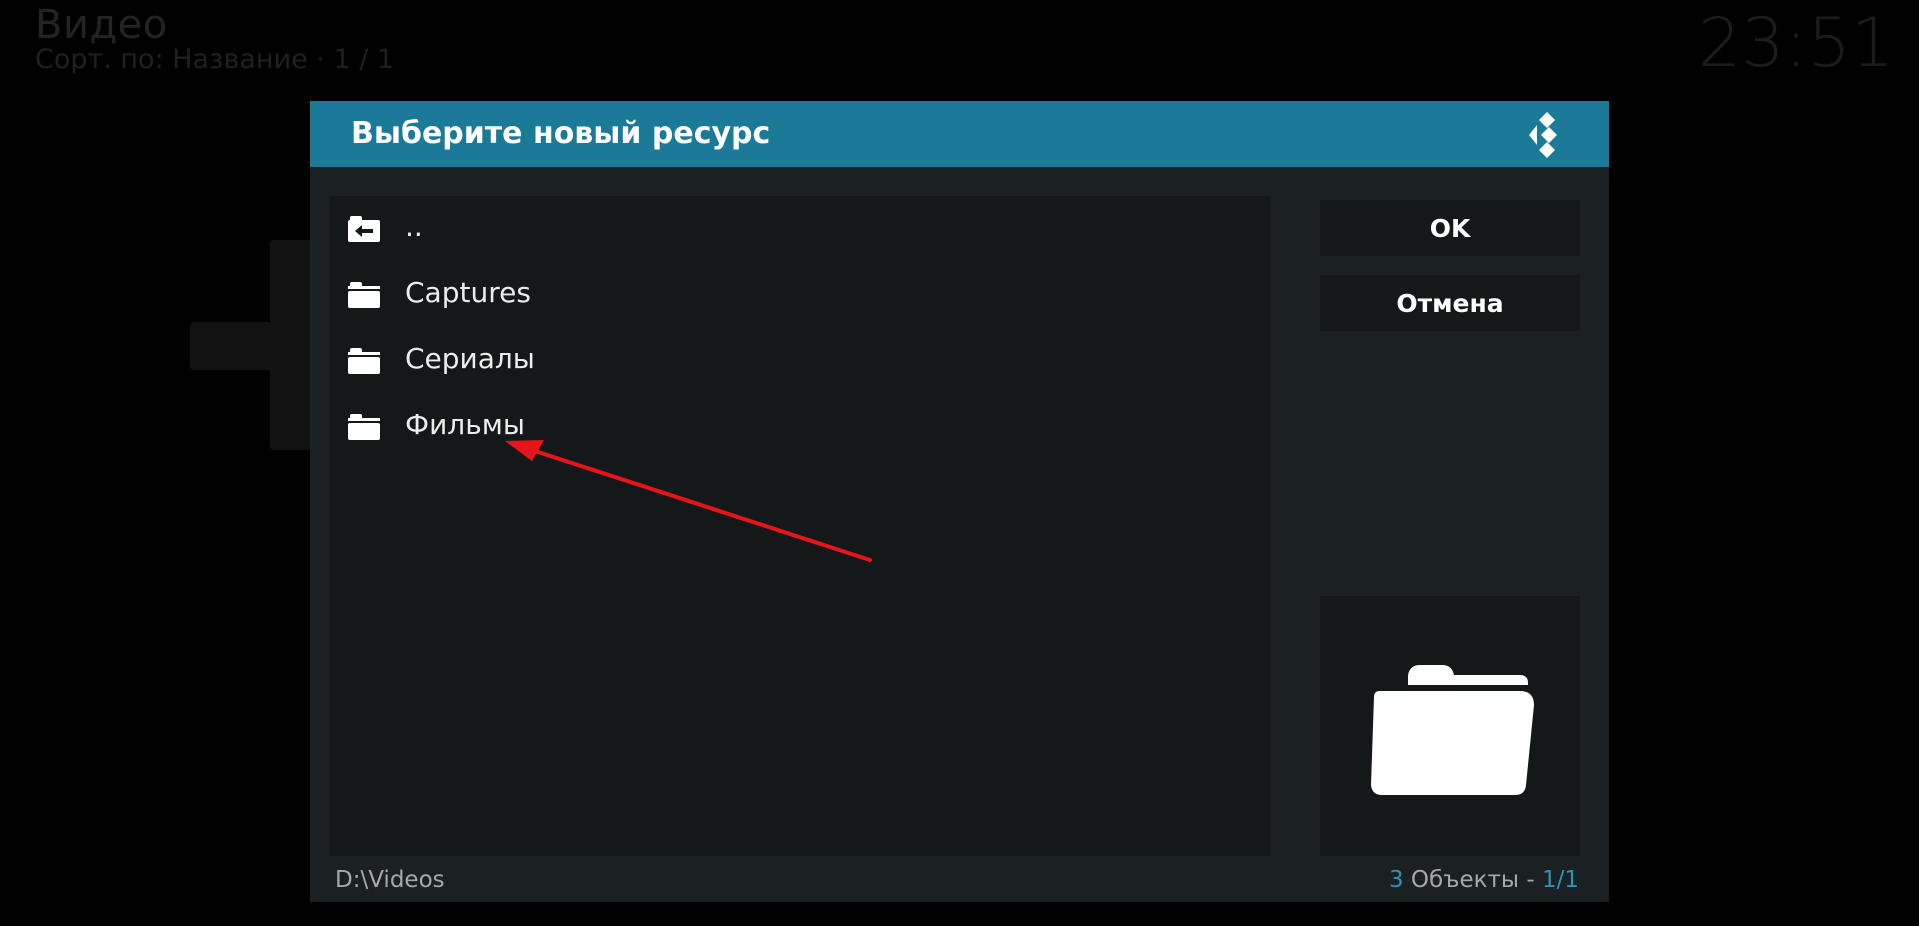  Describe the element at coordinates (215, 59) in the screenshot. I see `background-sort-info: Сорт. по: Название · 1 / 1` at that location.